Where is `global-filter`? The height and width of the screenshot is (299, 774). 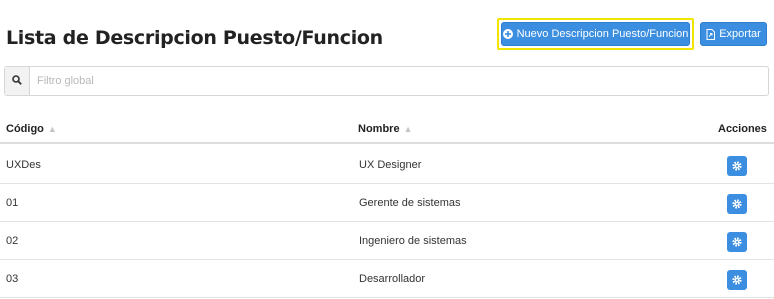
global-filter is located at coordinates (386, 81).